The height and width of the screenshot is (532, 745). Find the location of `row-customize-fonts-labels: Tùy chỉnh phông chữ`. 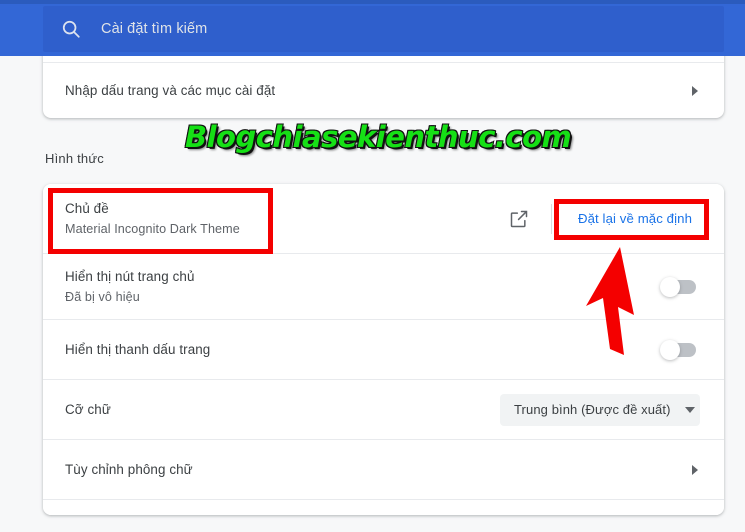

row-customize-fonts-labels: Tùy chỉnh phông chữ is located at coordinates (378, 470).